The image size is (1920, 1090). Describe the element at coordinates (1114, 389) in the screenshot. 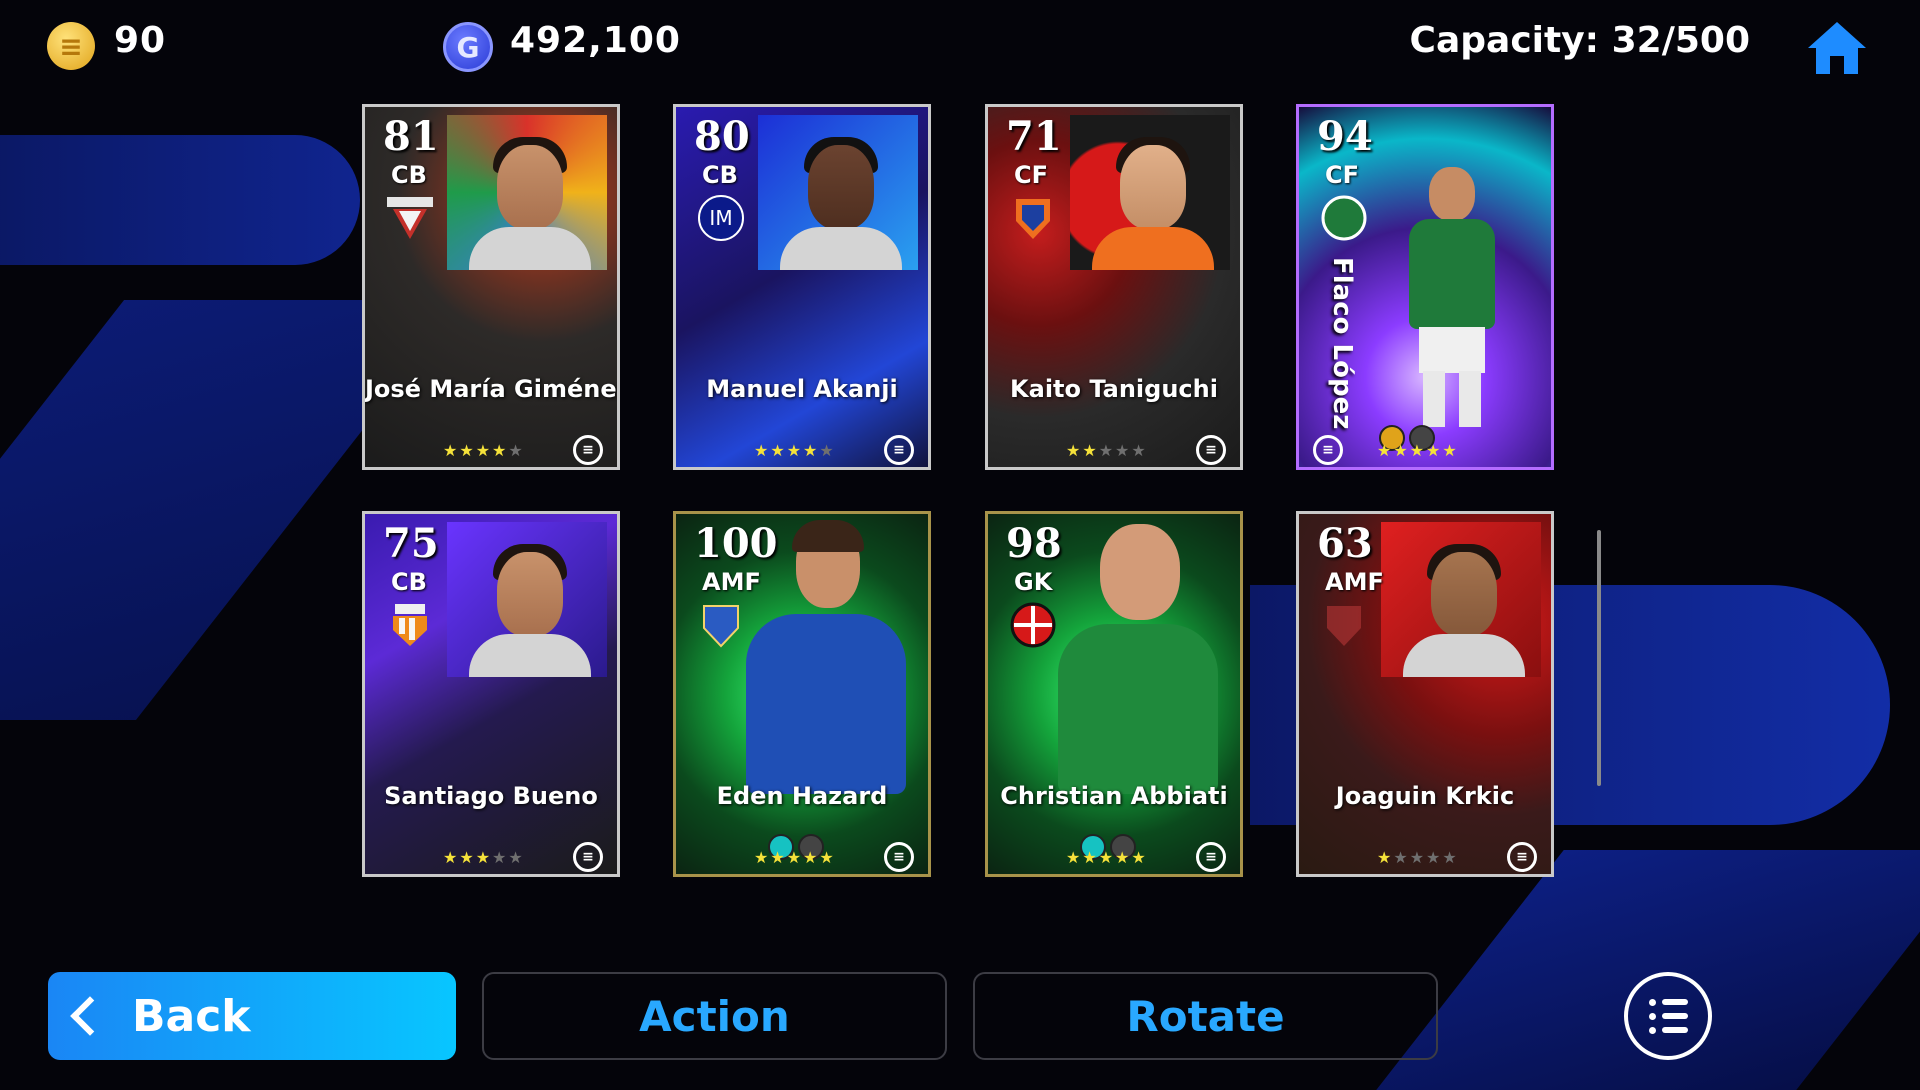

I see `player-name: Kaito Taniguchi` at that location.